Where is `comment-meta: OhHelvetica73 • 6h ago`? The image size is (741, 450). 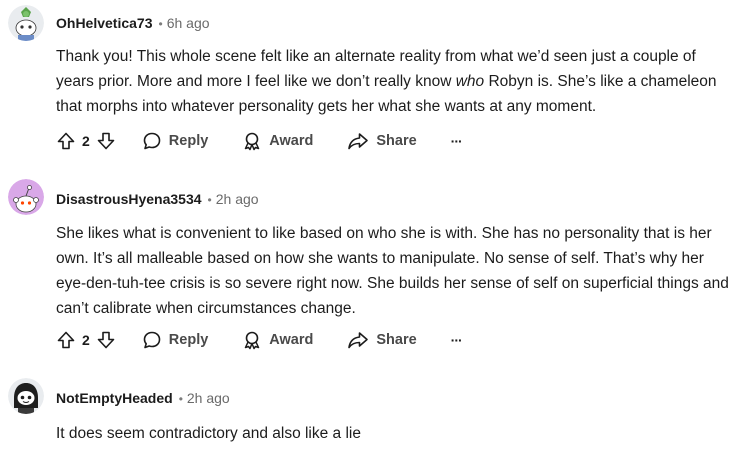
comment-meta: OhHelvetica73 • 6h ago is located at coordinates (133, 23).